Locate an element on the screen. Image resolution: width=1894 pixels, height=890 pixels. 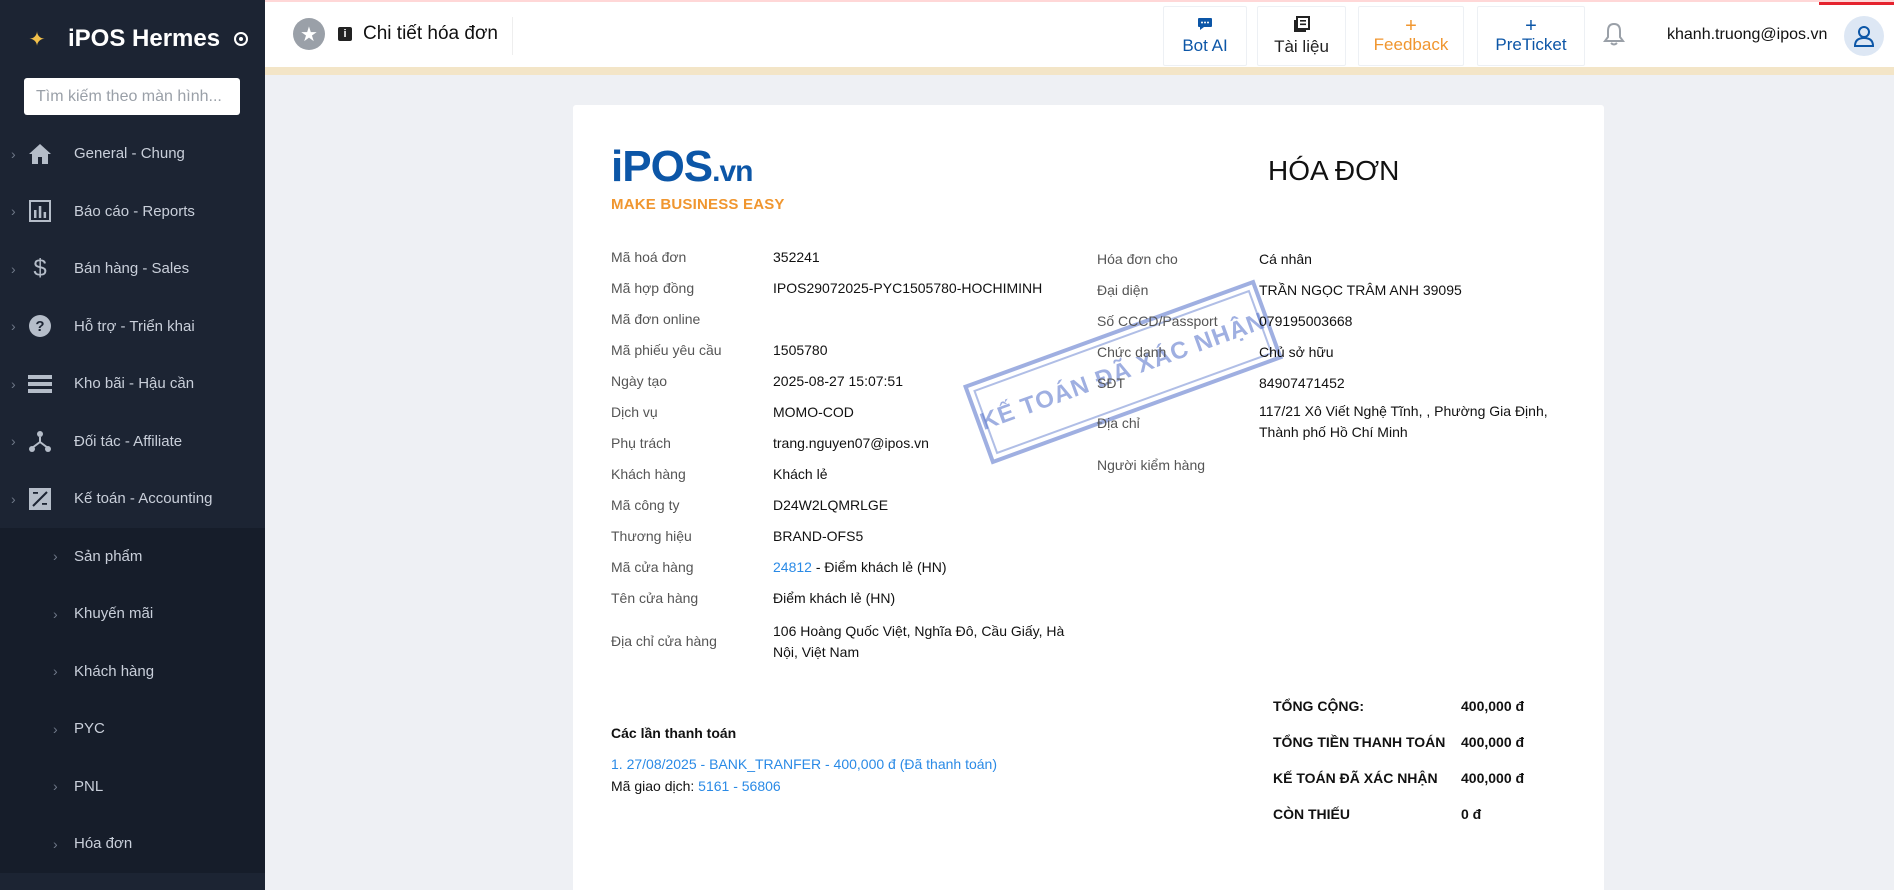
field-value: Chủ sở hữu is located at coordinates (1296, 352).